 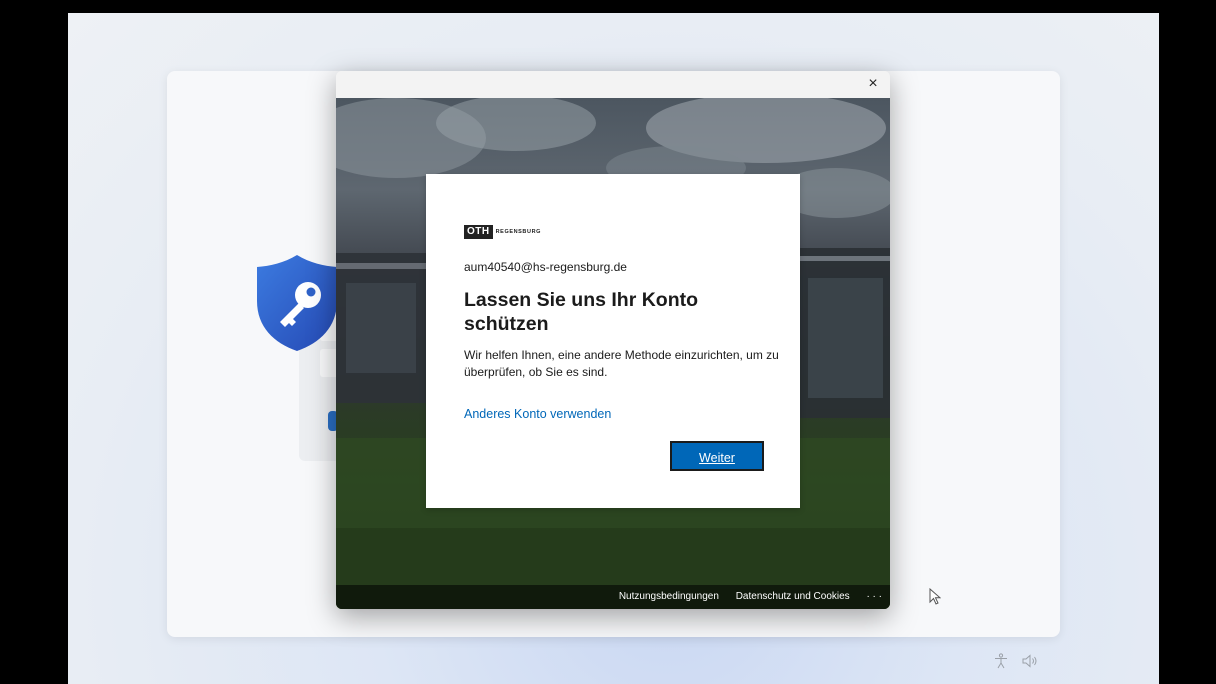 What do you see at coordinates (518, 232) in the screenshot?
I see `logo-text: REGENSBURG` at bounding box center [518, 232].